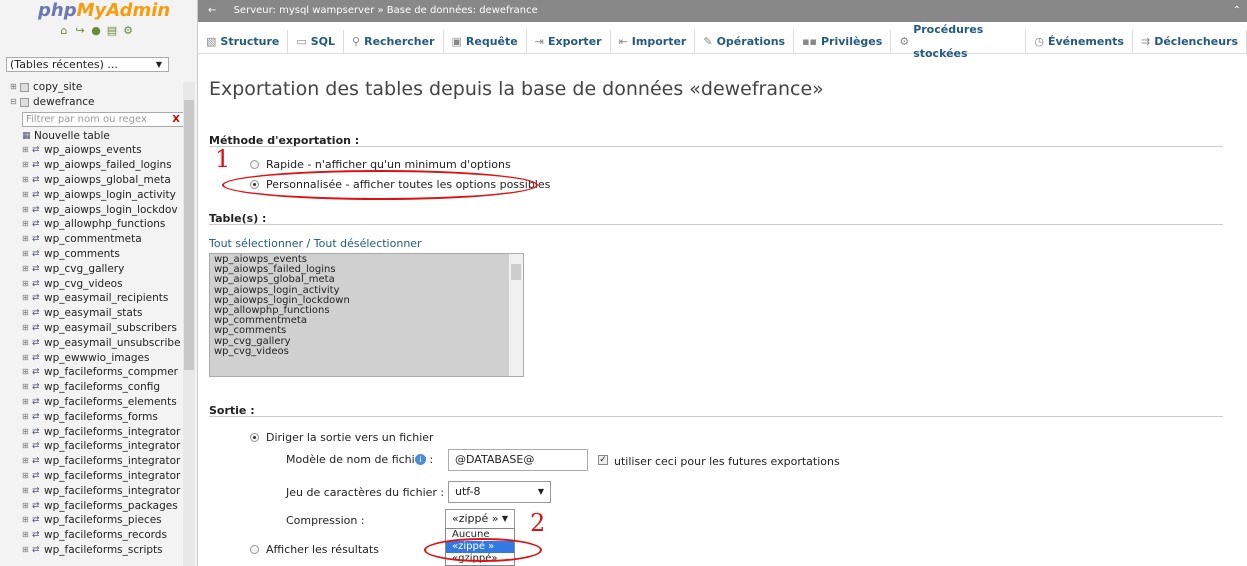 This screenshot has height=566, width=1247. What do you see at coordinates (98, 11) in the screenshot?
I see `phpmyadmin-logo: phpMyAdmin` at bounding box center [98, 11].